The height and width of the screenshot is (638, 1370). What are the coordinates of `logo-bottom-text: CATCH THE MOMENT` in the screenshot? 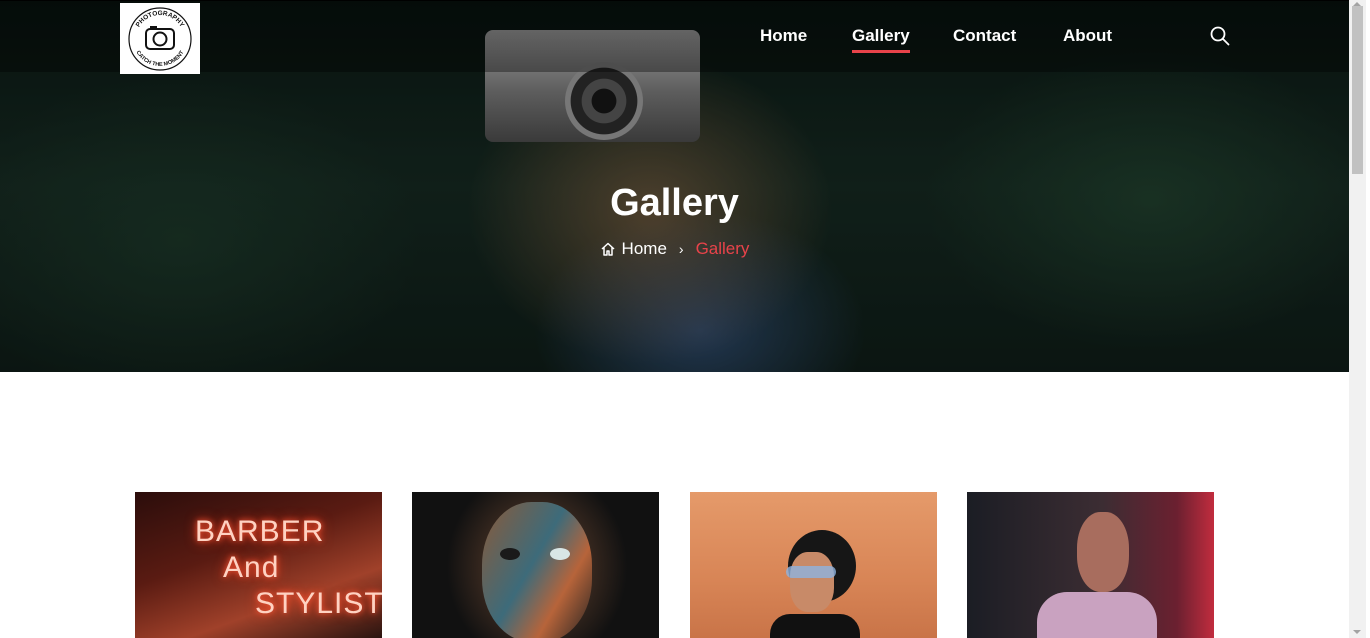 It's located at (160, 58).